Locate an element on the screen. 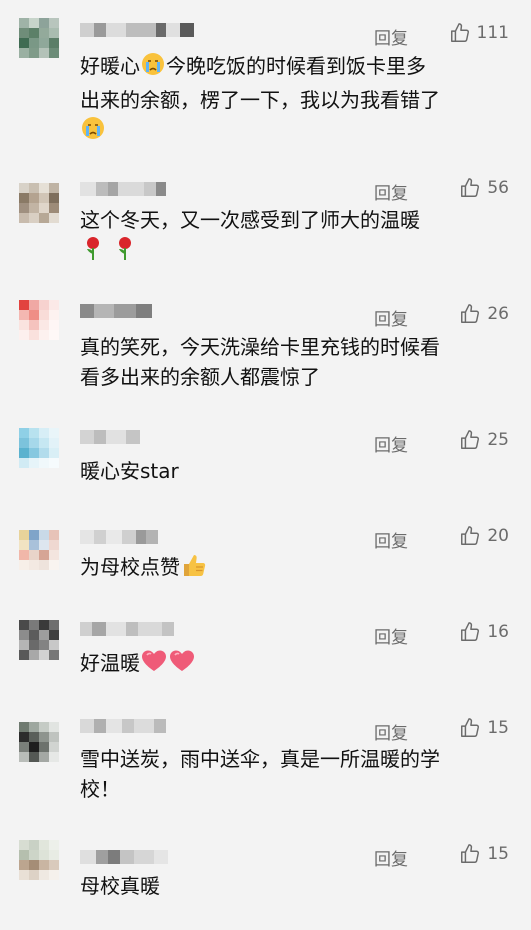  like-button: 20 is located at coordinates (484, 536).